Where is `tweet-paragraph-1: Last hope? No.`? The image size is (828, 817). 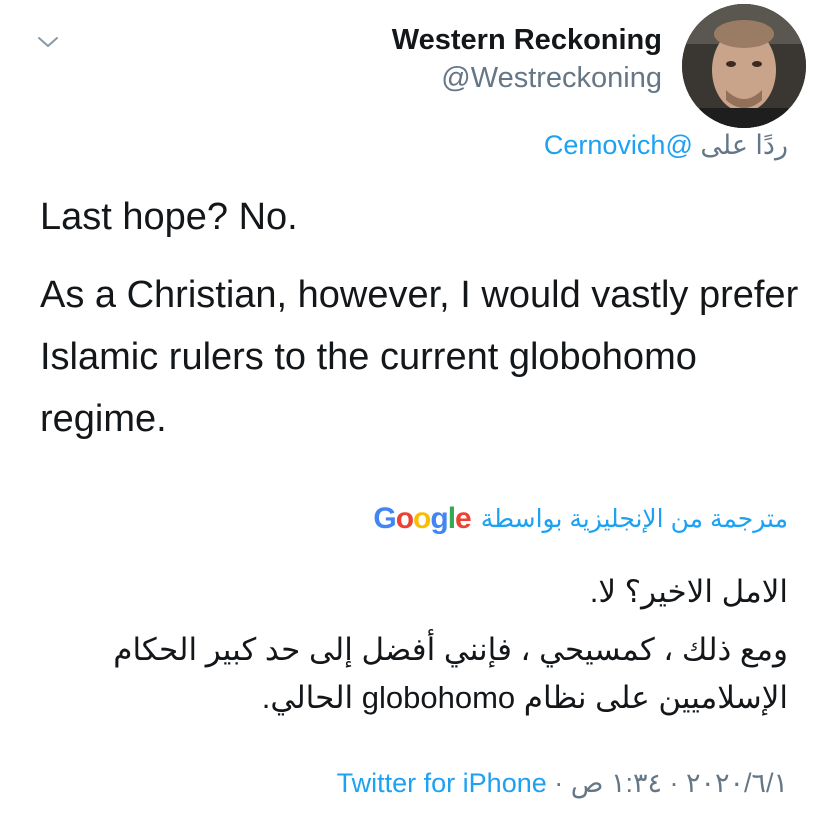 tweet-paragraph-1: Last hope? No. is located at coordinates (169, 217).